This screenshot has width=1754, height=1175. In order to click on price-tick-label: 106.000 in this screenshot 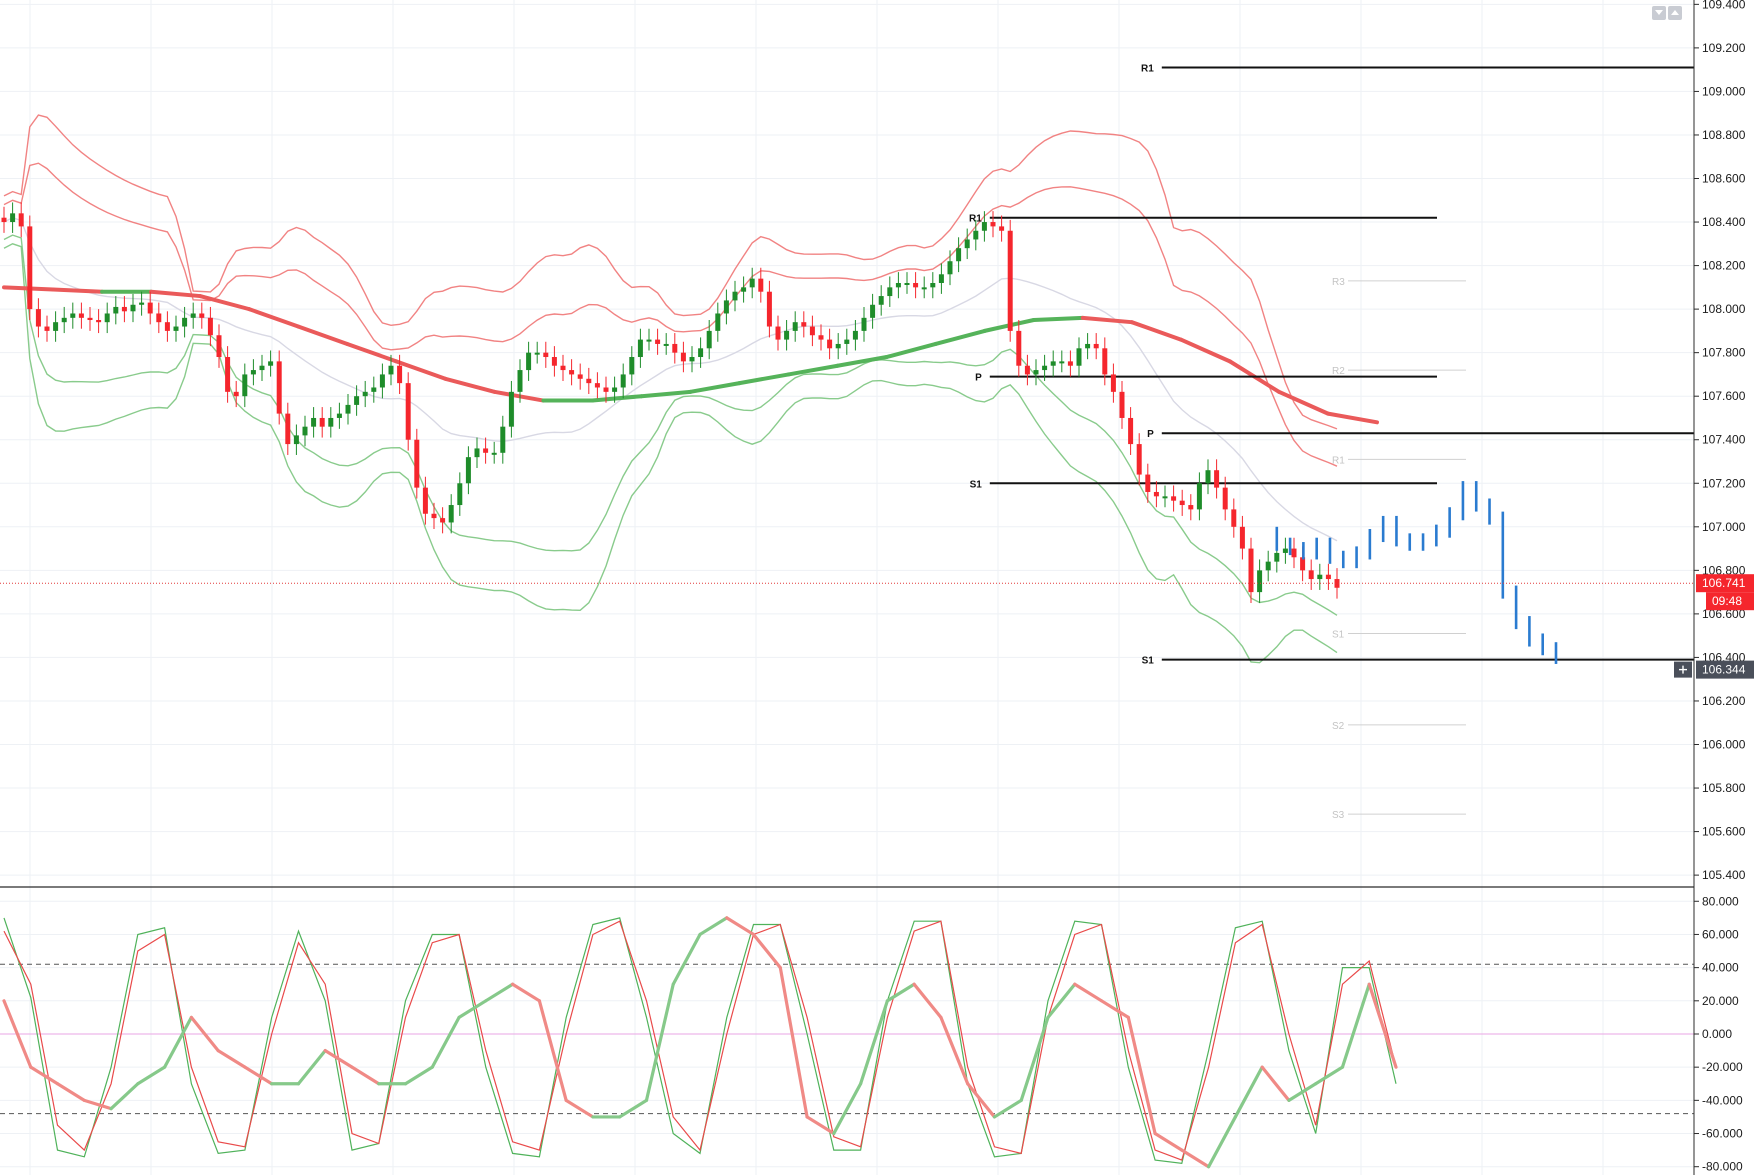, I will do `click(1724, 745)`.